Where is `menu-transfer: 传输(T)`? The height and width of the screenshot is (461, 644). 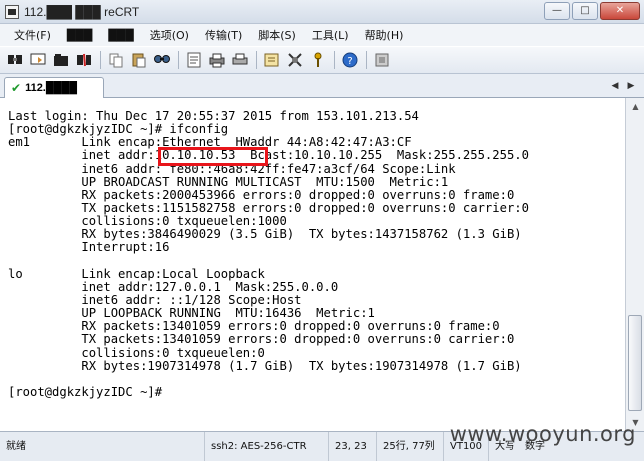
menu-transfer: 传输(T) is located at coordinates (223, 35).